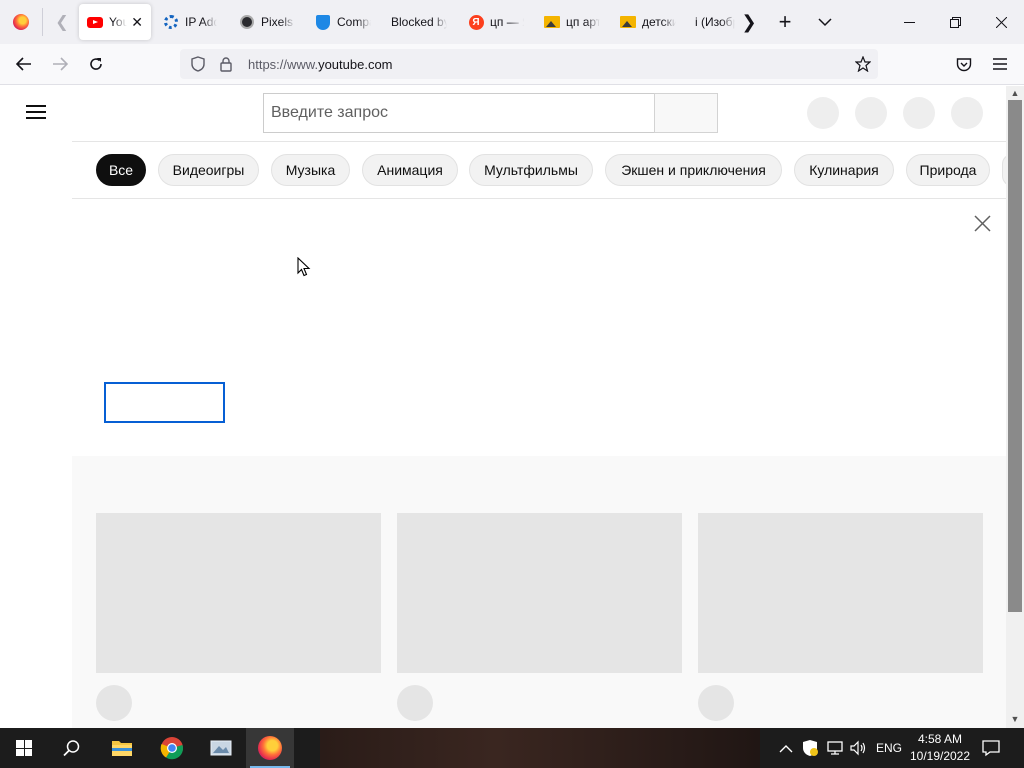  What do you see at coordinates (686, 113) in the screenshot?
I see `search-button` at bounding box center [686, 113].